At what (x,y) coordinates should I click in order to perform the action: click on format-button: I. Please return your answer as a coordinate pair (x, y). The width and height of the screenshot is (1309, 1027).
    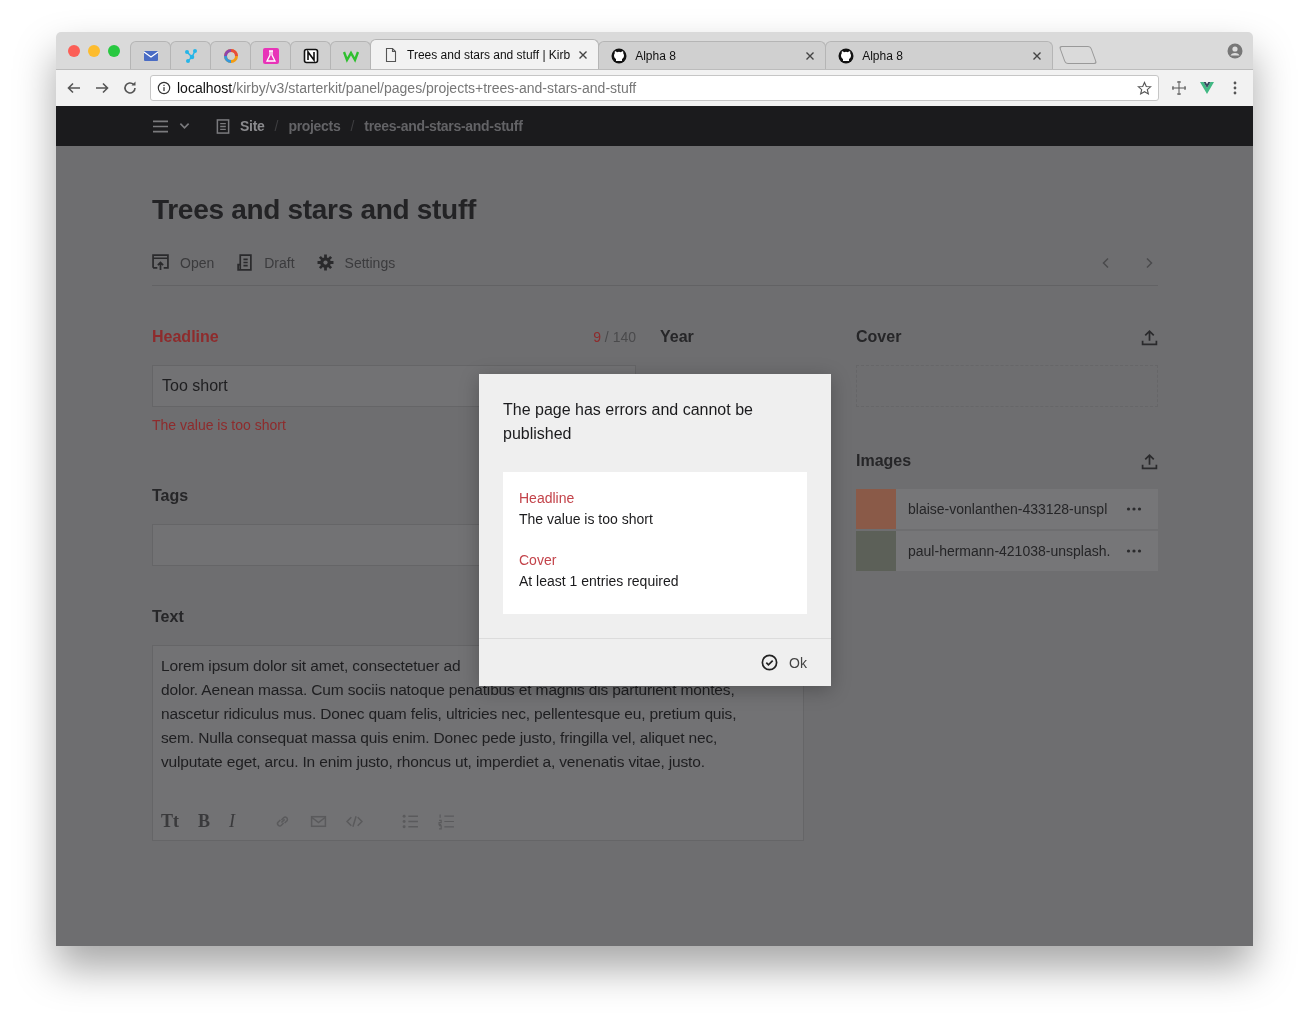
    Looking at the image, I should click on (232, 821).